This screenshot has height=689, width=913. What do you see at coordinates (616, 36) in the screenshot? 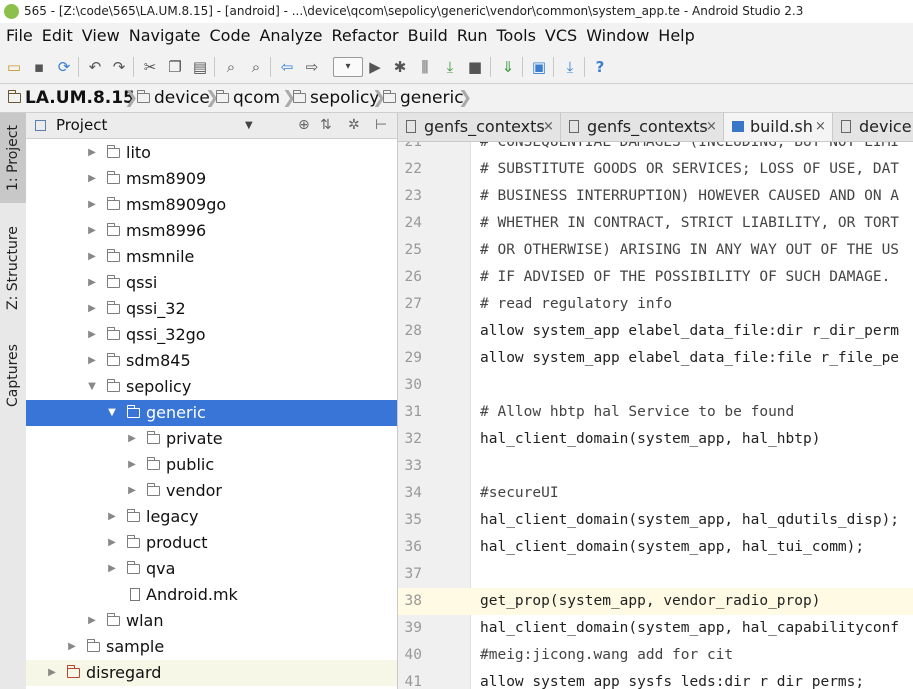
I see `menu-window: Window` at bounding box center [616, 36].